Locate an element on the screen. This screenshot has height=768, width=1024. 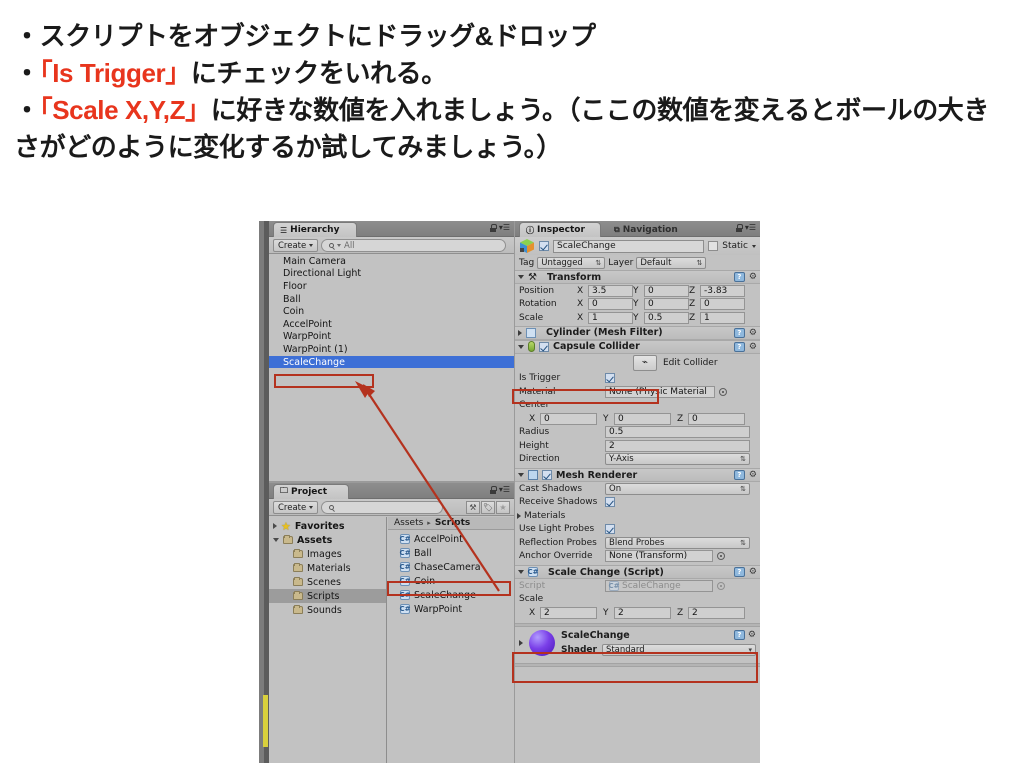
object-enabled-checkbox is located at coordinates (544, 246).